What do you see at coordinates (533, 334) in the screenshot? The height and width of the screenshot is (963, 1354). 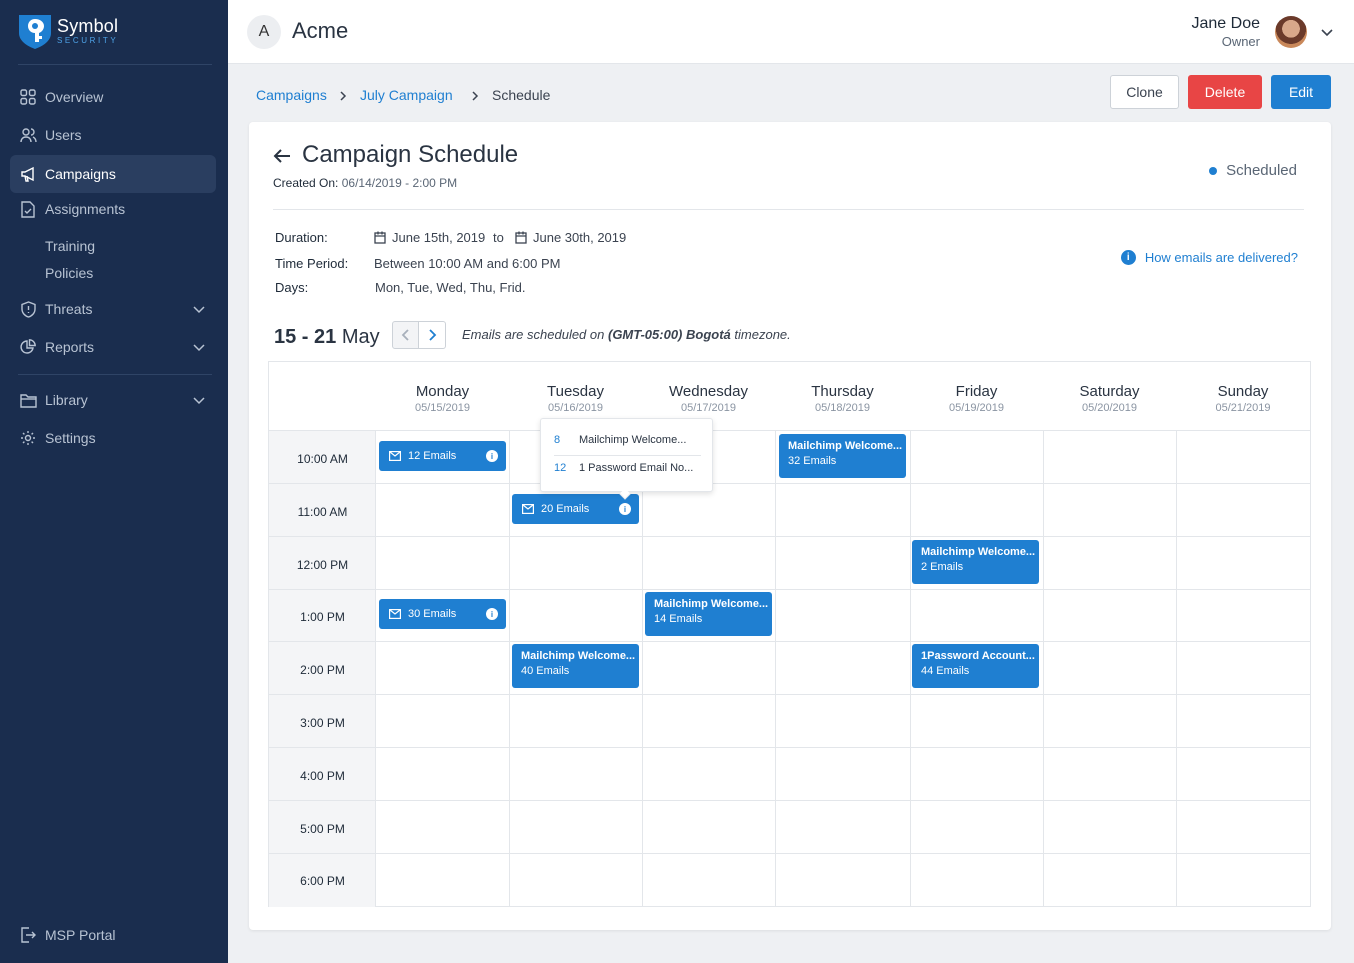 I see `tz-prefix: Emails are scheduled on` at bounding box center [533, 334].